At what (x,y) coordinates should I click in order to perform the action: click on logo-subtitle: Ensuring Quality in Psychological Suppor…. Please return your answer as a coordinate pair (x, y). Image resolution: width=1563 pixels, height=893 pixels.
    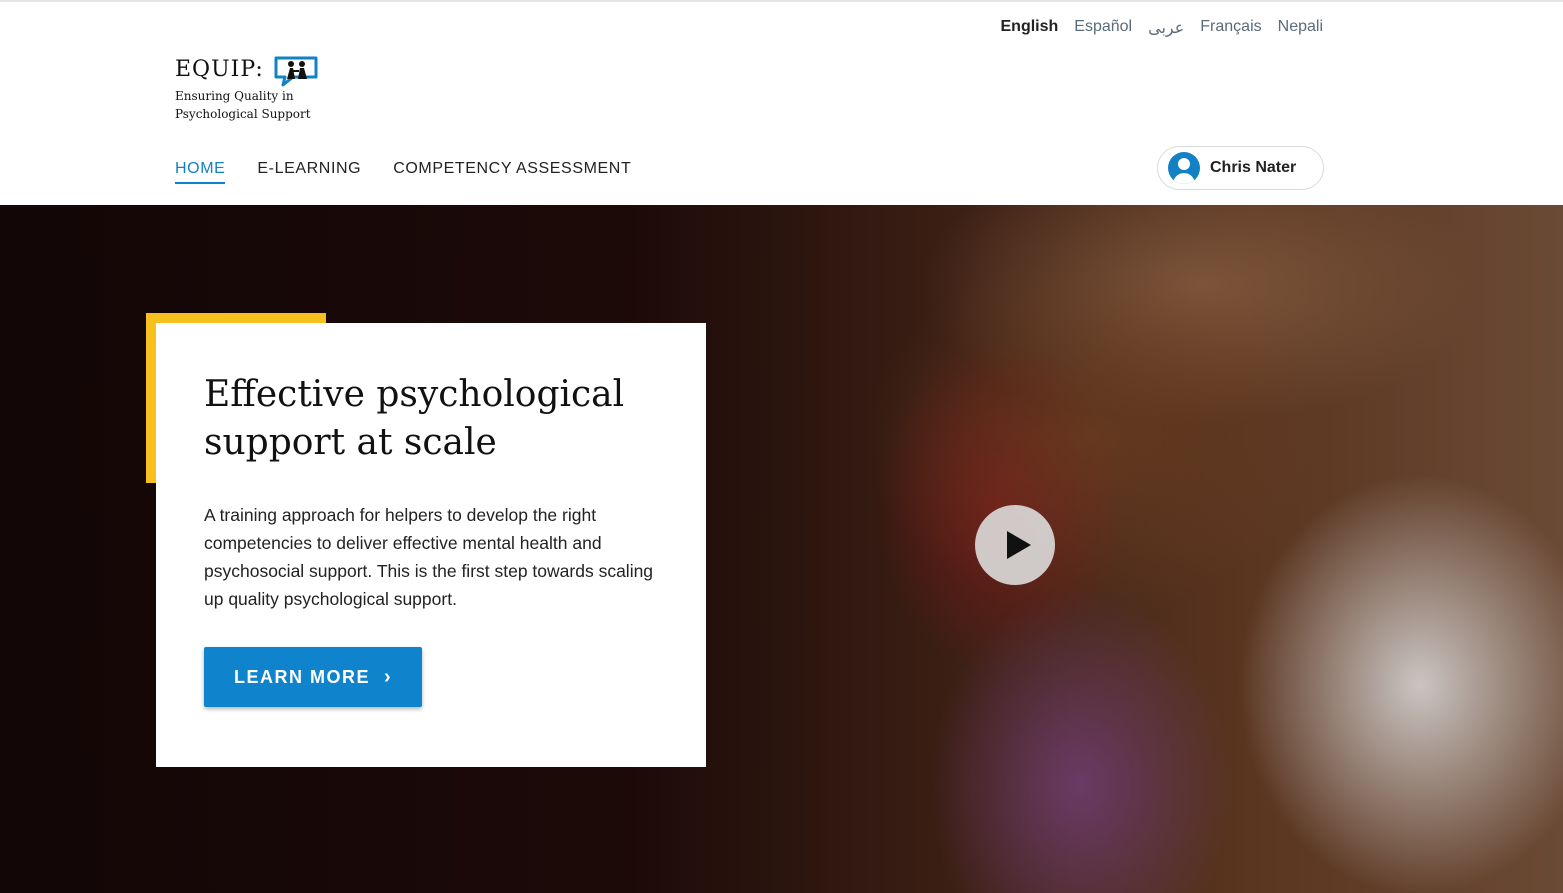
    Looking at the image, I should click on (243, 105).